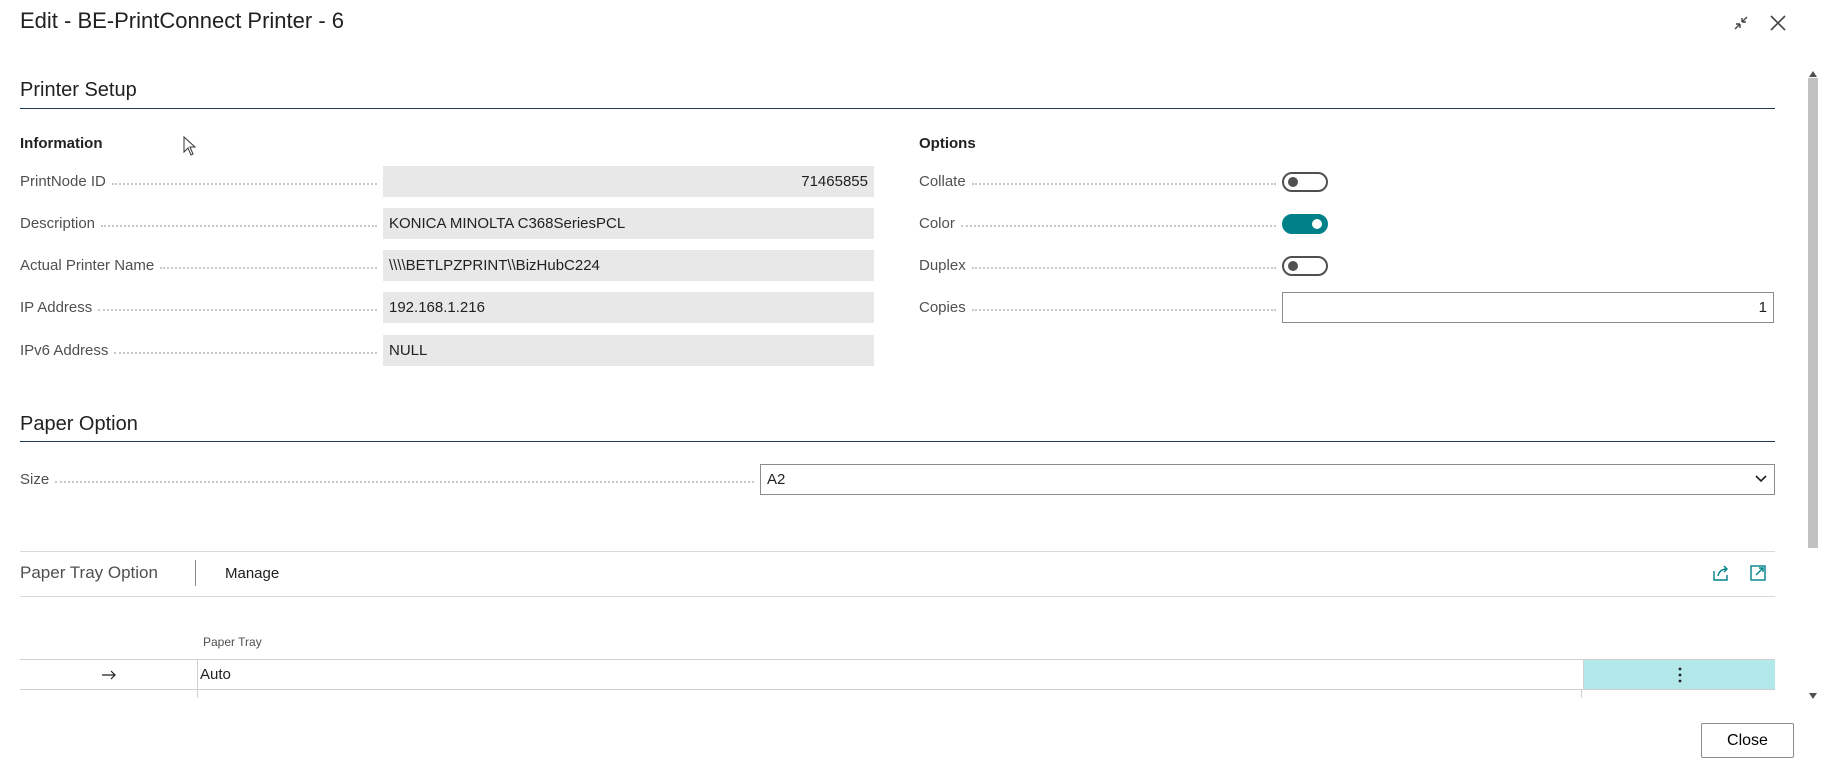 The width and height of the screenshot is (1821, 764). What do you see at coordinates (61, 143) in the screenshot?
I see `information-heading: Information` at bounding box center [61, 143].